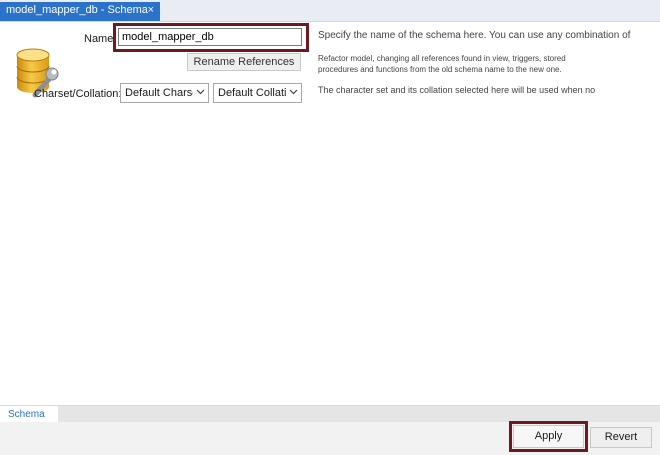  I want to click on tab-schema: Schema, so click(29, 414).